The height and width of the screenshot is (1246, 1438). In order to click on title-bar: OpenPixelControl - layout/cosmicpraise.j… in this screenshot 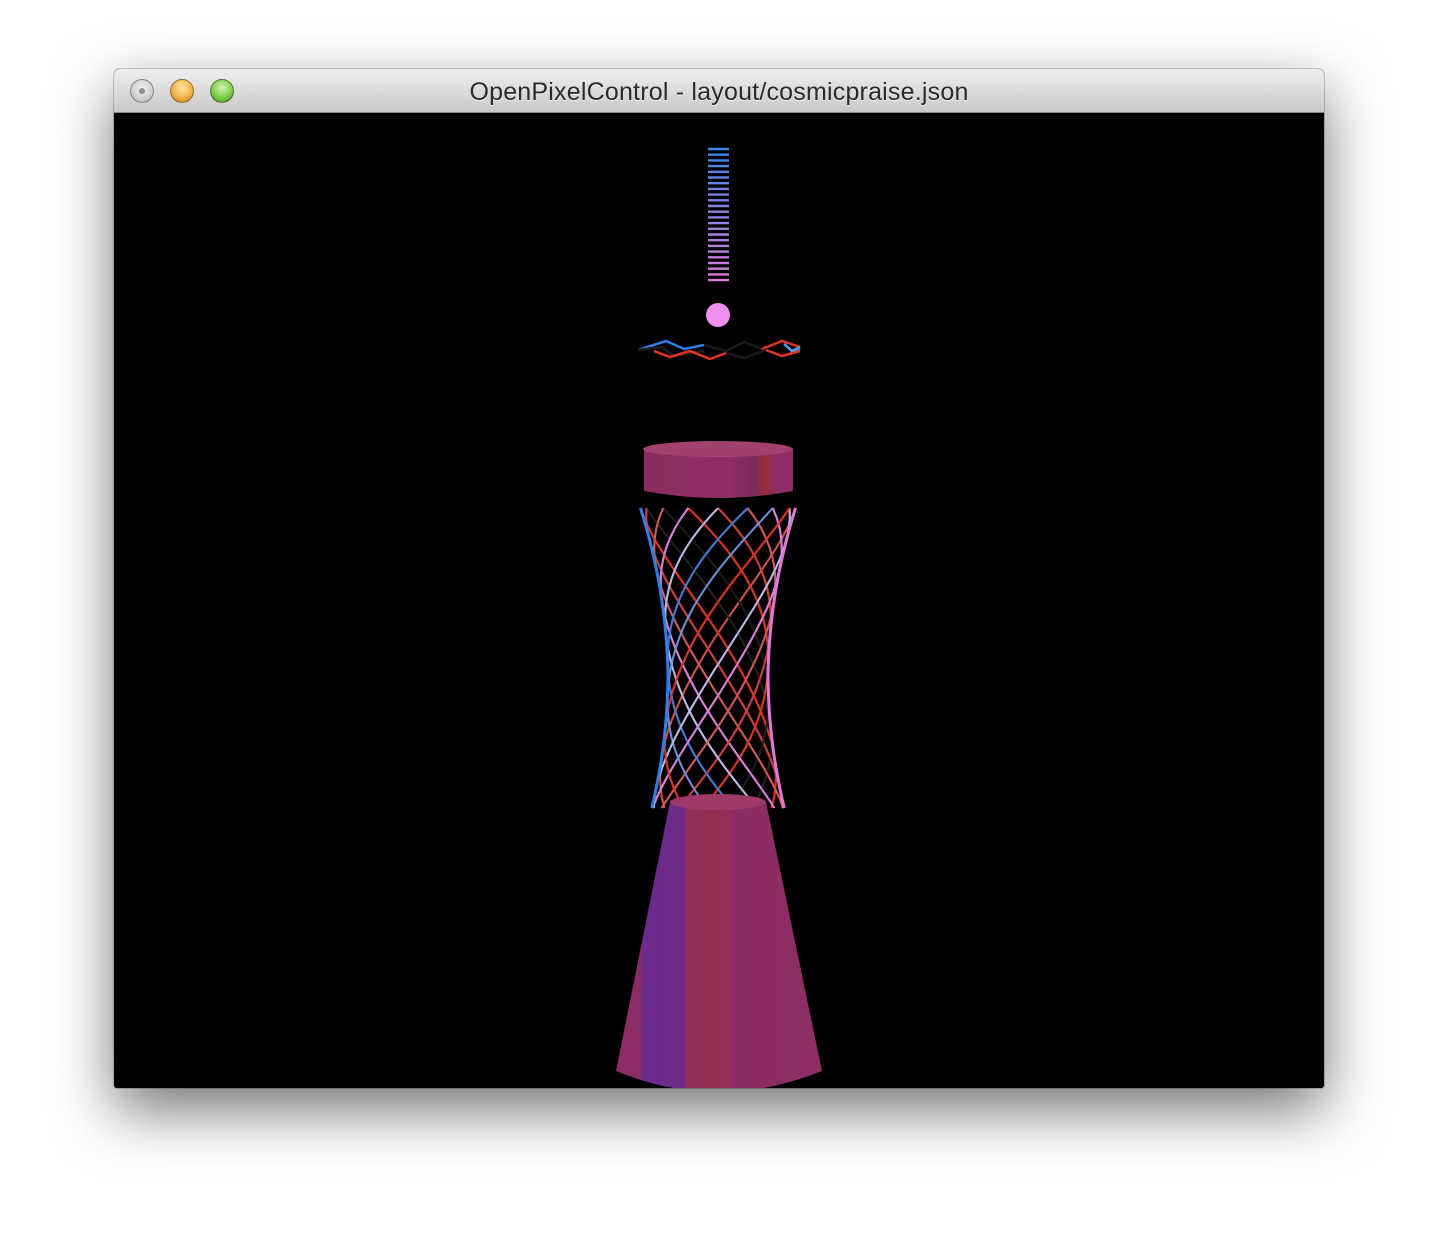, I will do `click(719, 91)`.